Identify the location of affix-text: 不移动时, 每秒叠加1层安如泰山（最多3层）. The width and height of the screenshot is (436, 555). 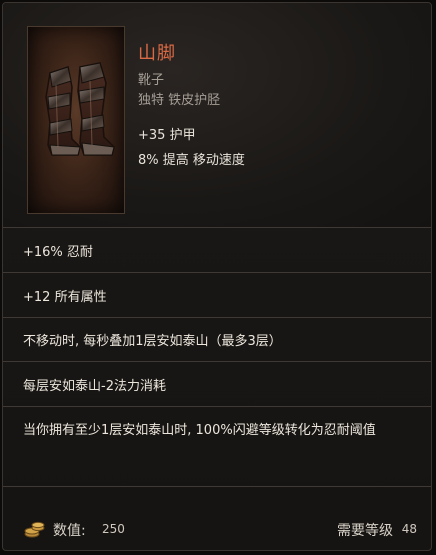
(152, 341).